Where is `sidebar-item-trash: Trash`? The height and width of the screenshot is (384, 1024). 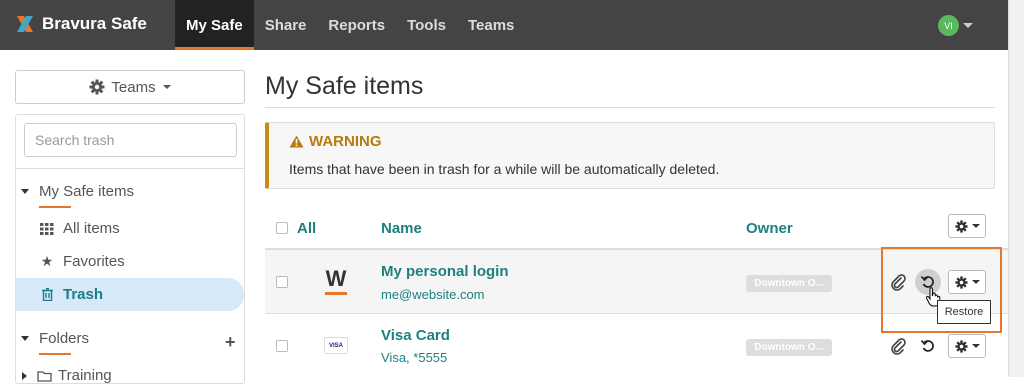
sidebar-item-trash: Trash is located at coordinates (130, 294).